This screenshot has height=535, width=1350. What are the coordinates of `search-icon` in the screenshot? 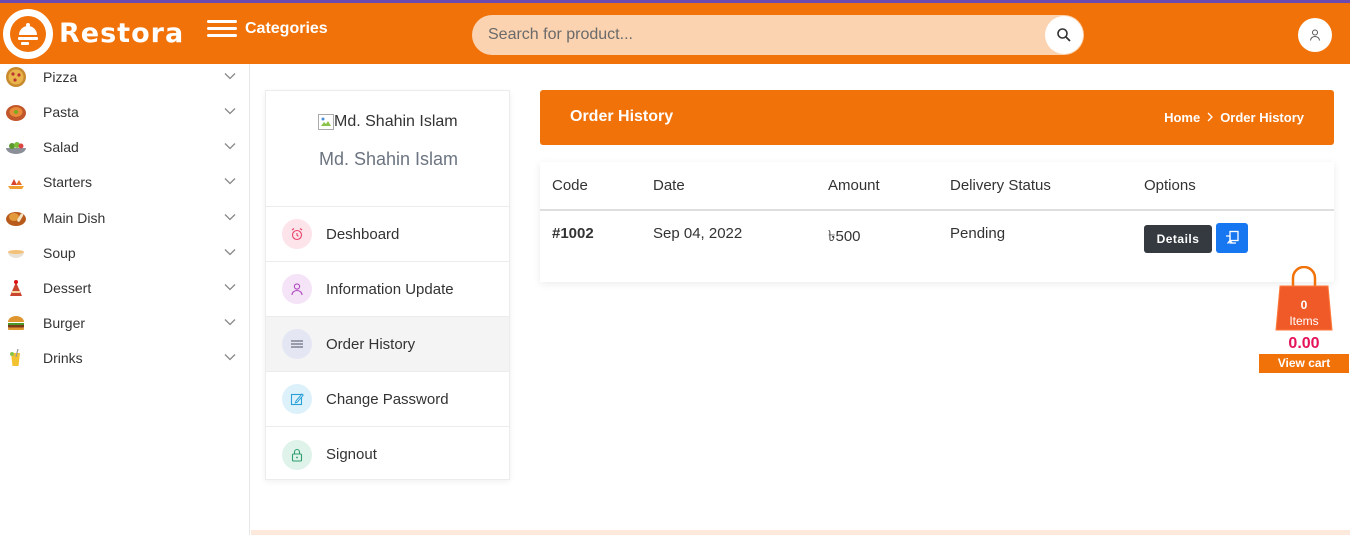 It's located at (1064, 35).